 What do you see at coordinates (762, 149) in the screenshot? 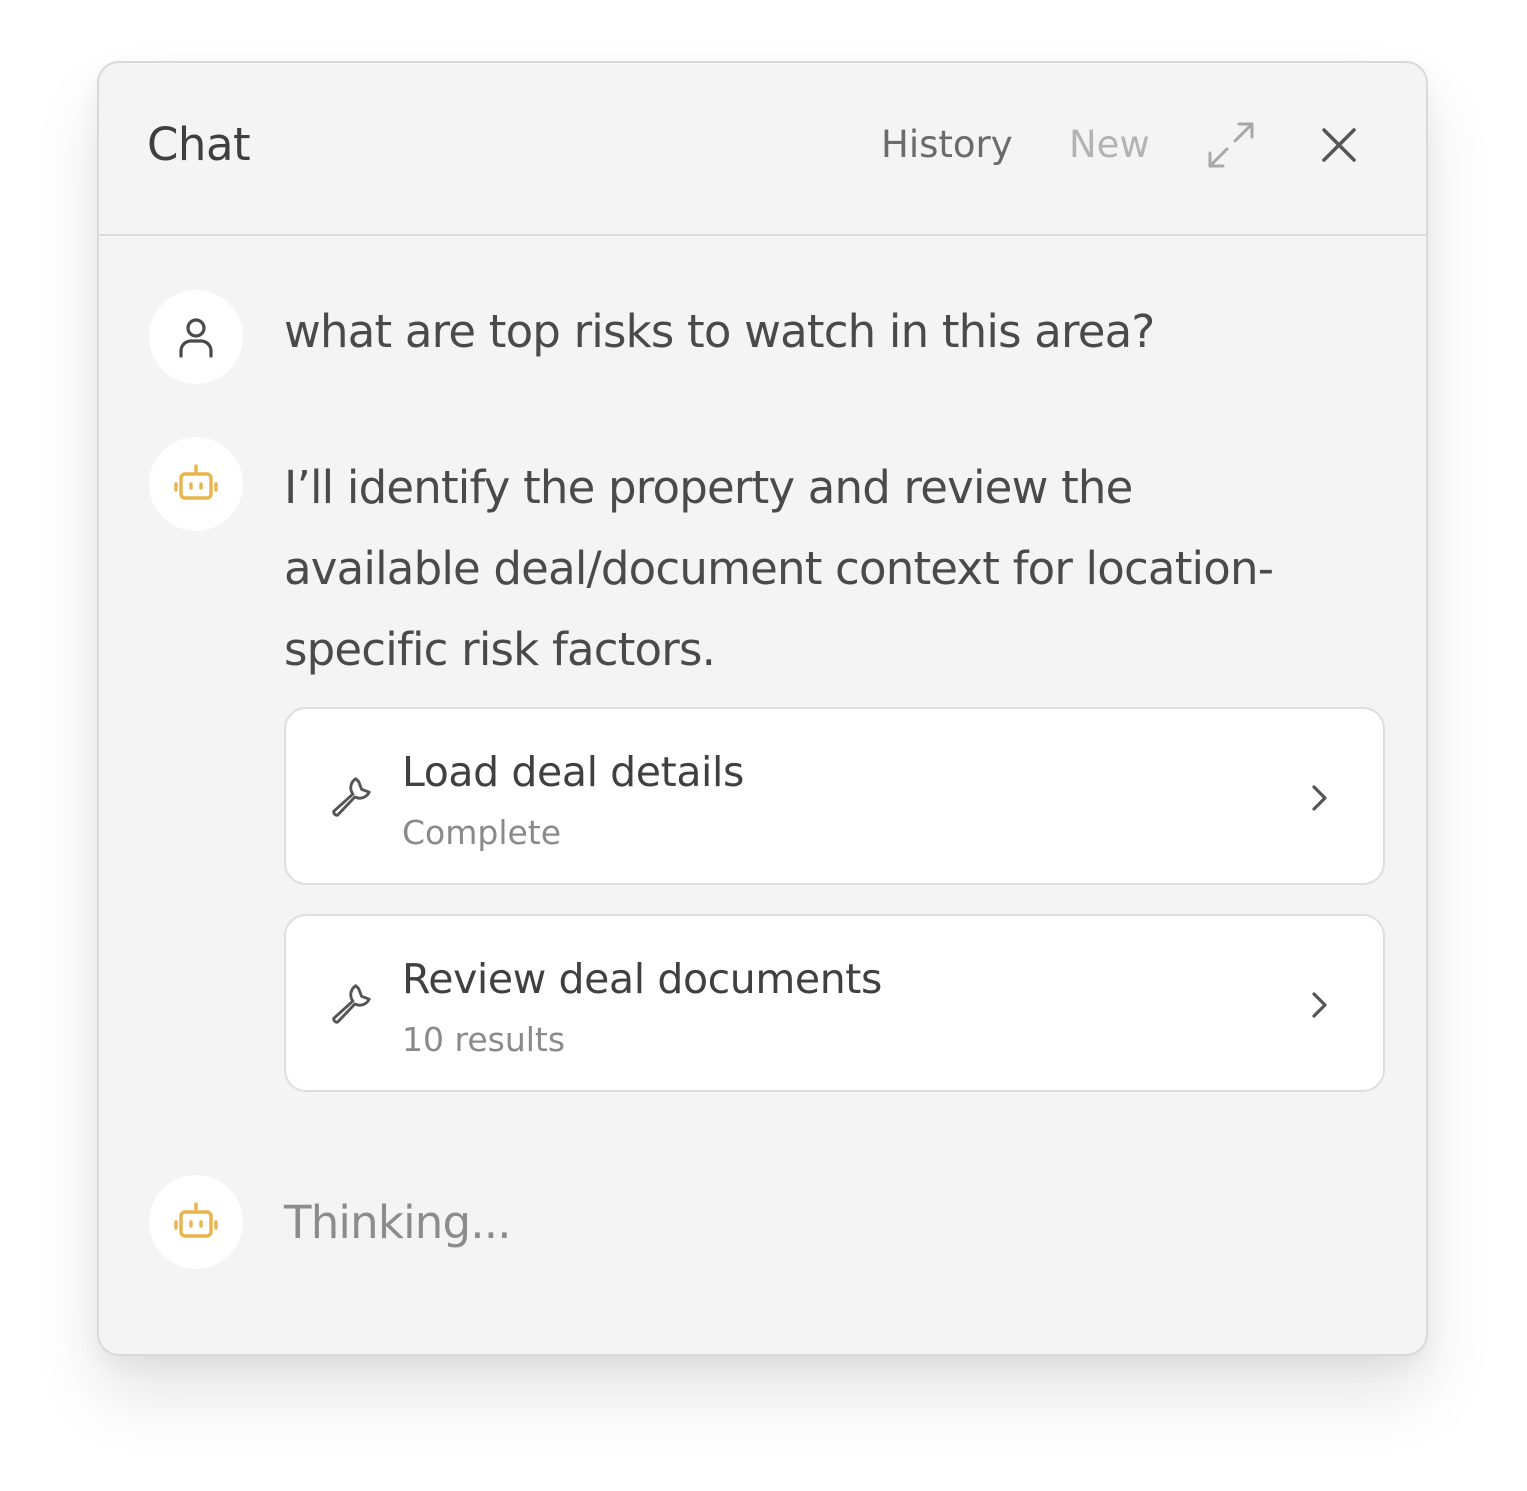
I see `chat-header: Chat History New` at bounding box center [762, 149].